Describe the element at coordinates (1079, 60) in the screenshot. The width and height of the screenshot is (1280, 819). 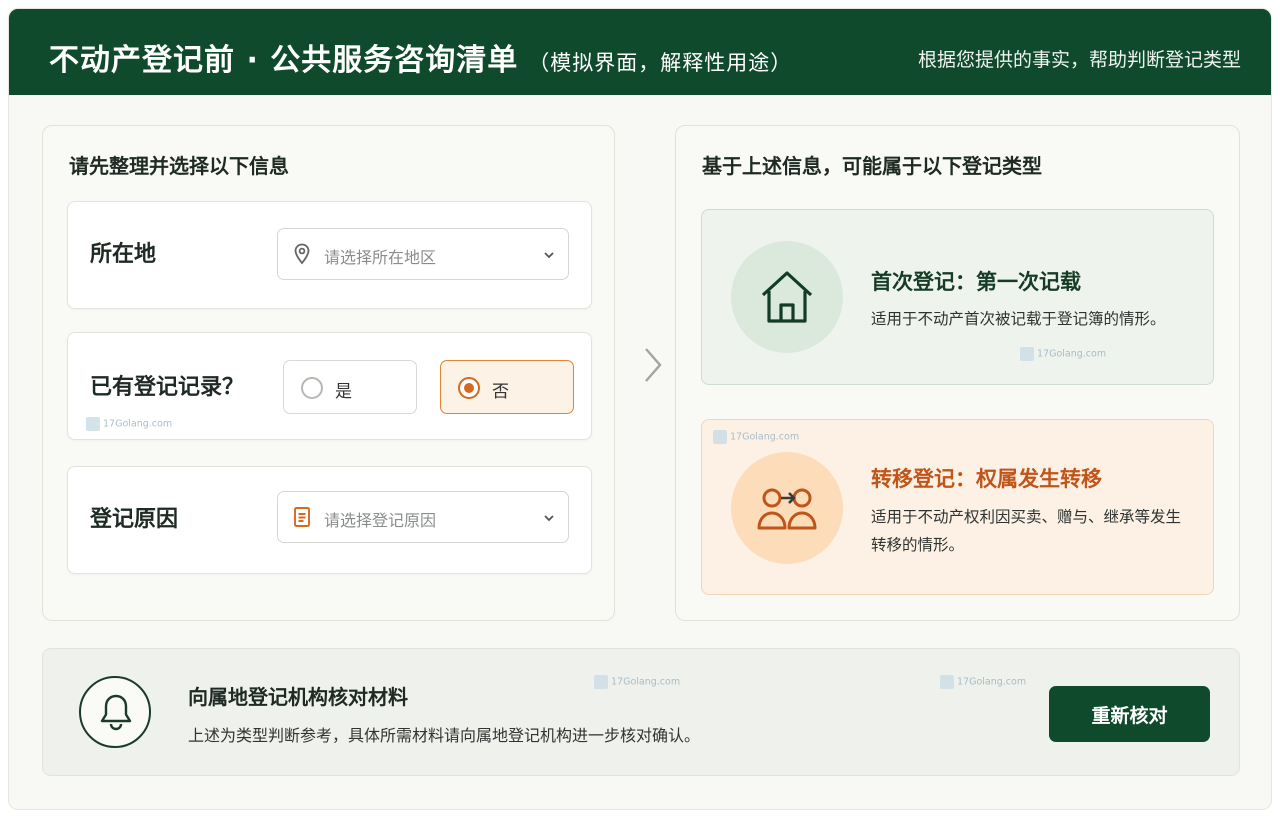
I see `header-tagline: 根据您提供的事实，帮助判断登记类型` at that location.